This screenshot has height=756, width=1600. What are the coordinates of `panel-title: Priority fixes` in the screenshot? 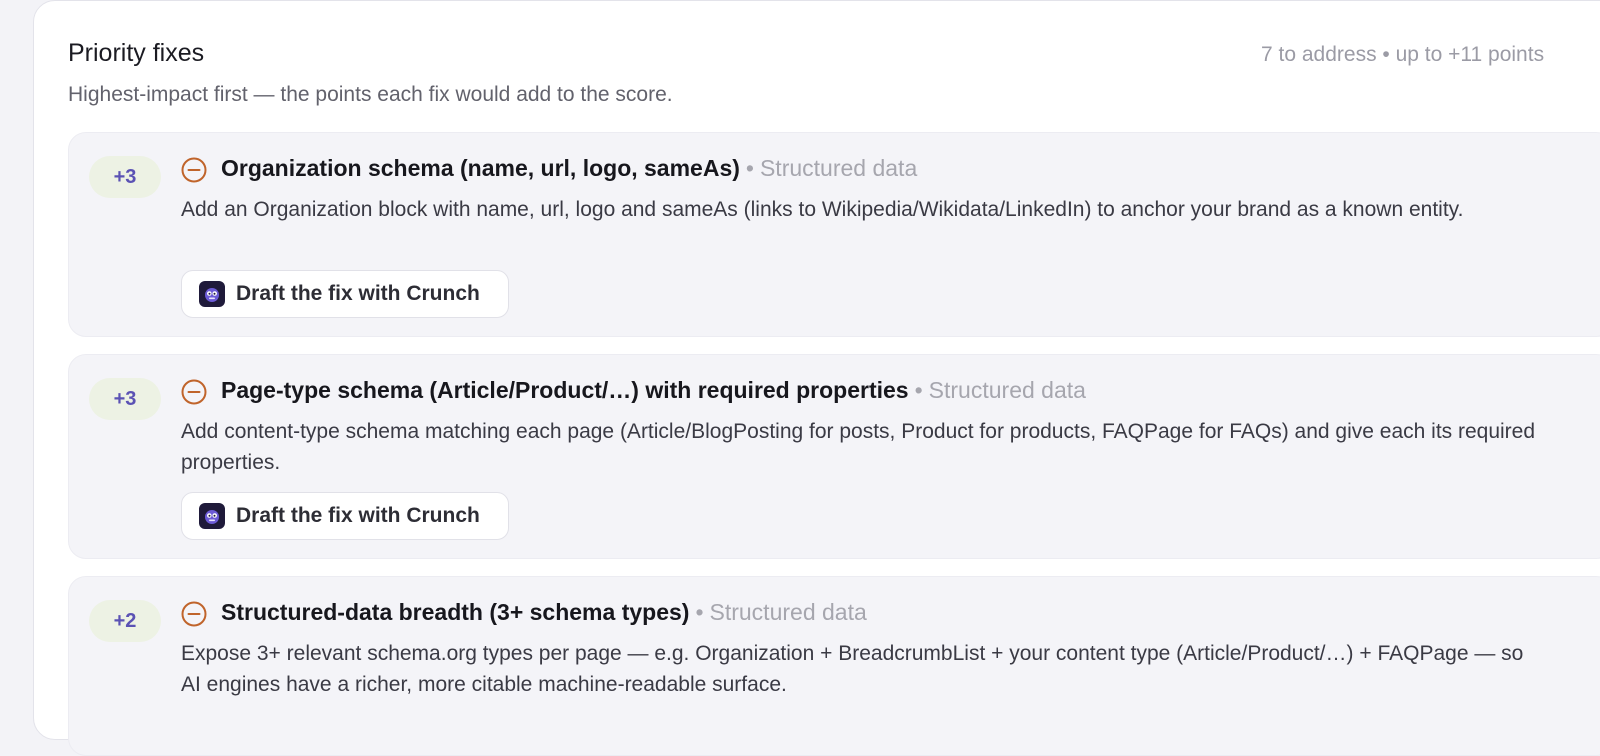 It's located at (136, 53).